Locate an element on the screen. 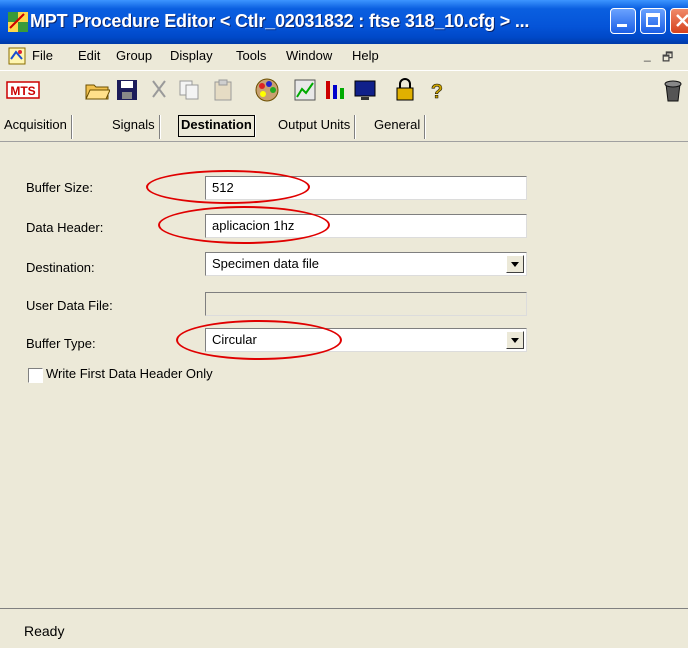 The image size is (688, 648). chart-icon is located at coordinates (305, 90).